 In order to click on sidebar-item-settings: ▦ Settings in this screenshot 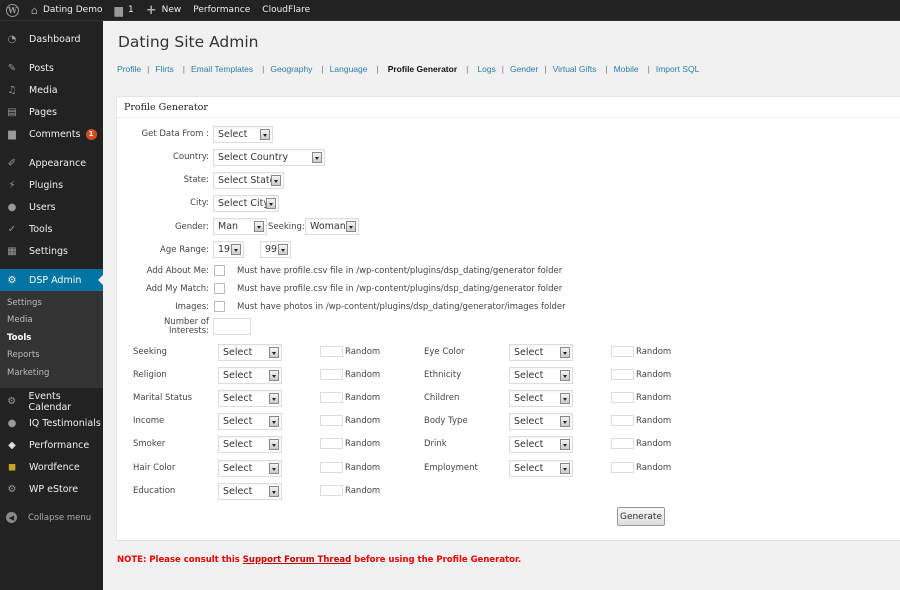, I will do `click(51, 251)`.